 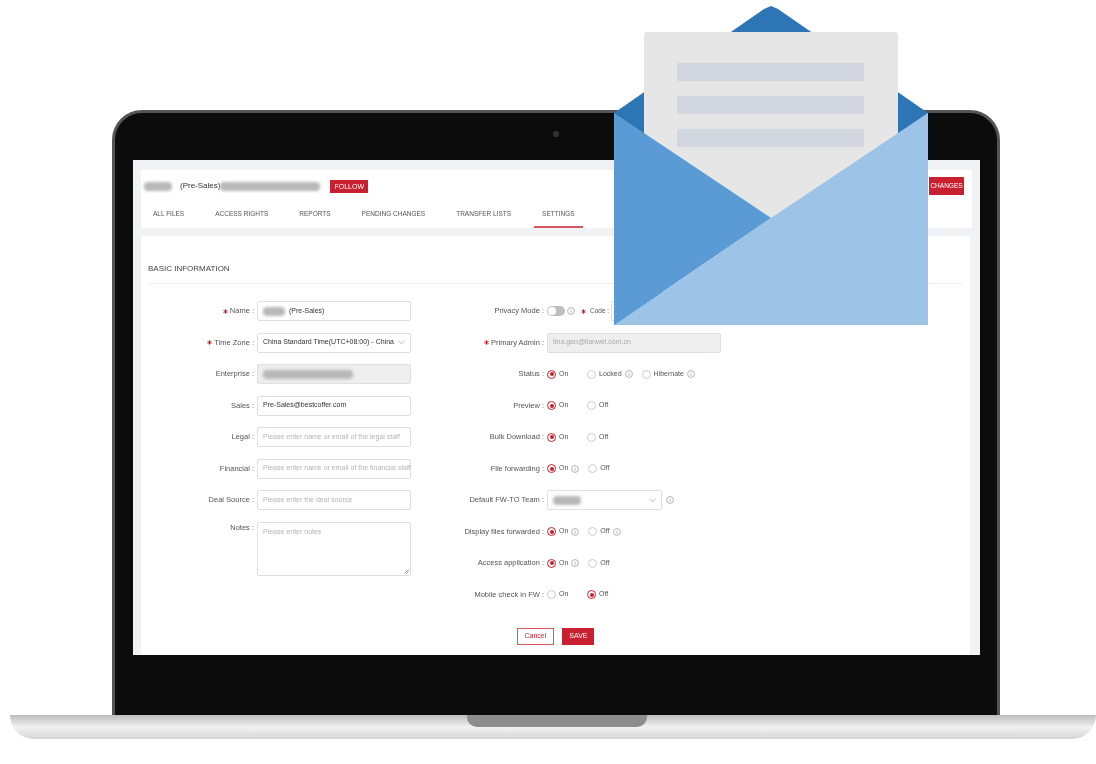 I want to click on select-field, so click(x=604, y=500).